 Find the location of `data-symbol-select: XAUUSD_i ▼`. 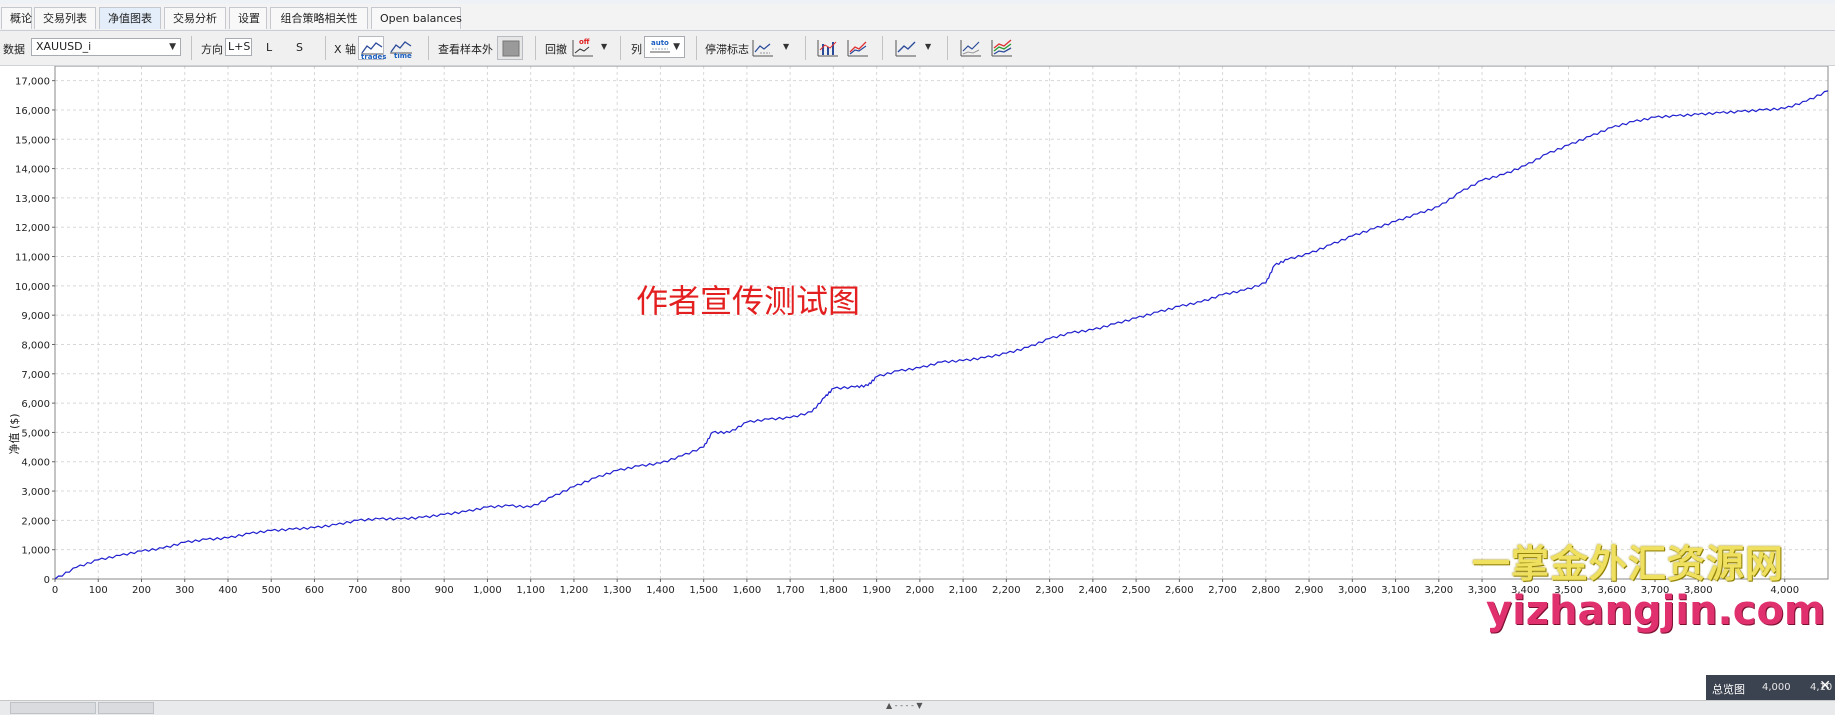

data-symbol-select: XAUUSD_i ▼ is located at coordinates (106, 47).